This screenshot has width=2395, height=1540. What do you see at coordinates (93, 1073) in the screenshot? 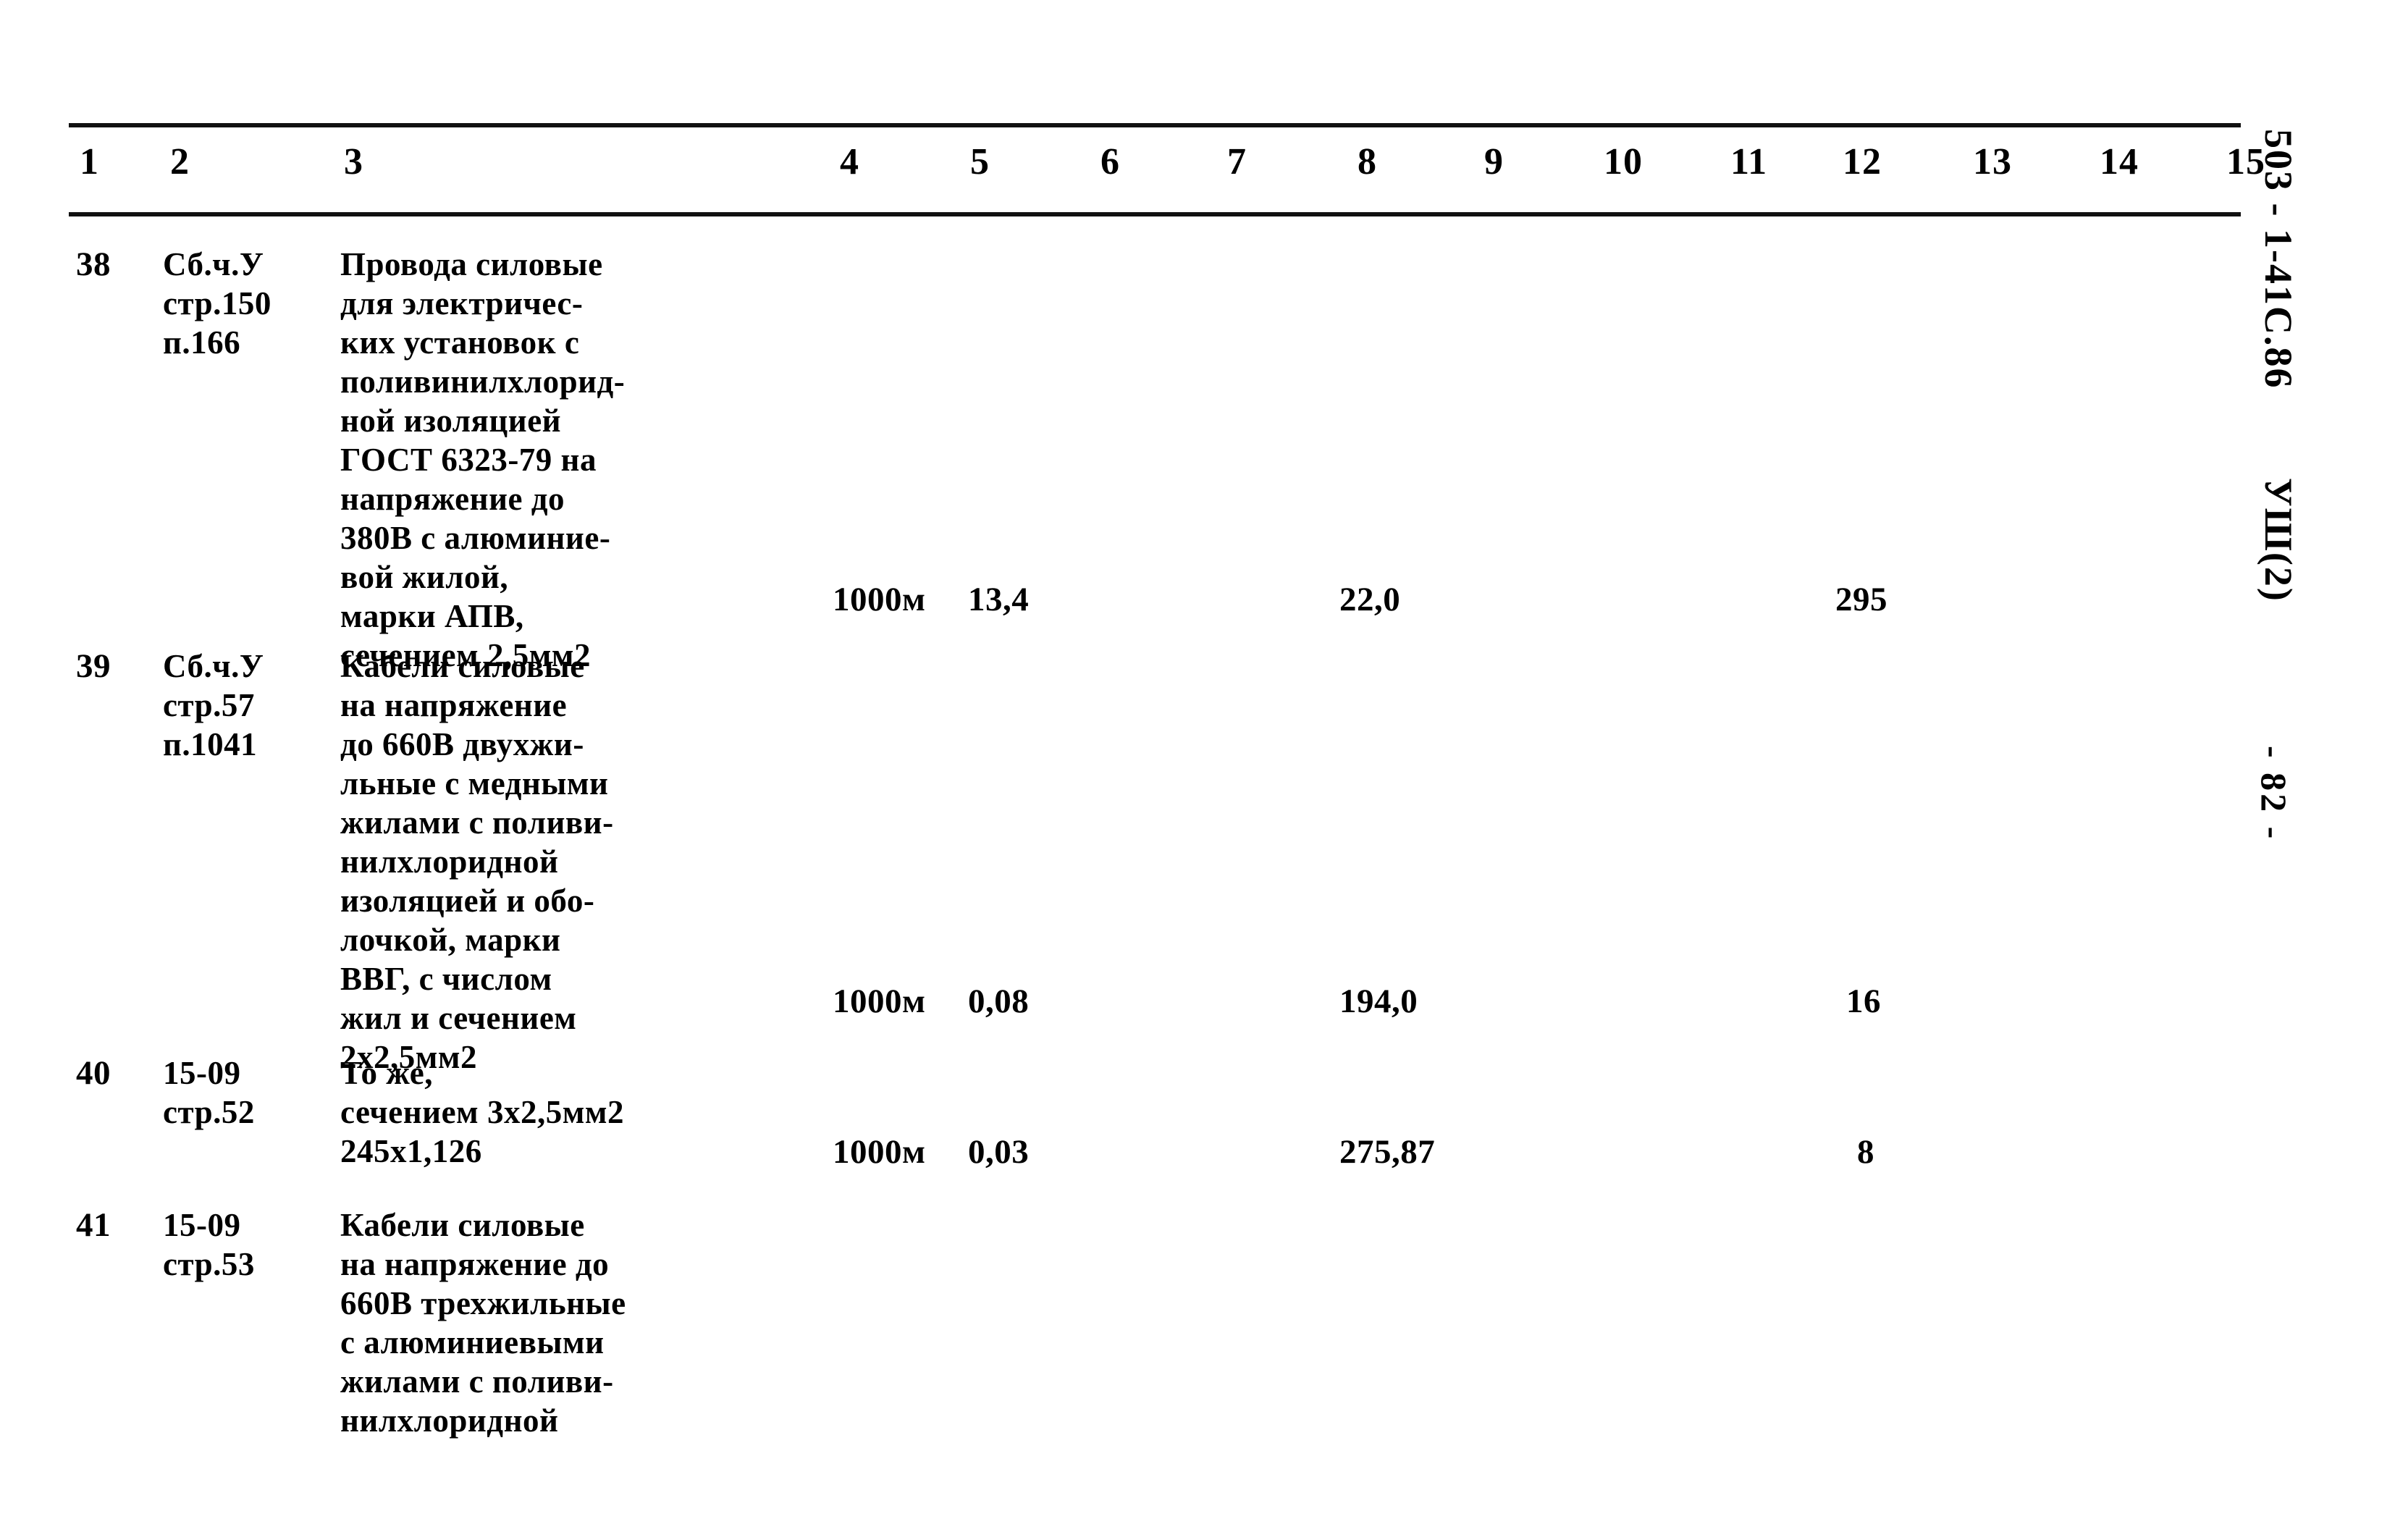
I see `row-number: 40` at bounding box center [93, 1073].